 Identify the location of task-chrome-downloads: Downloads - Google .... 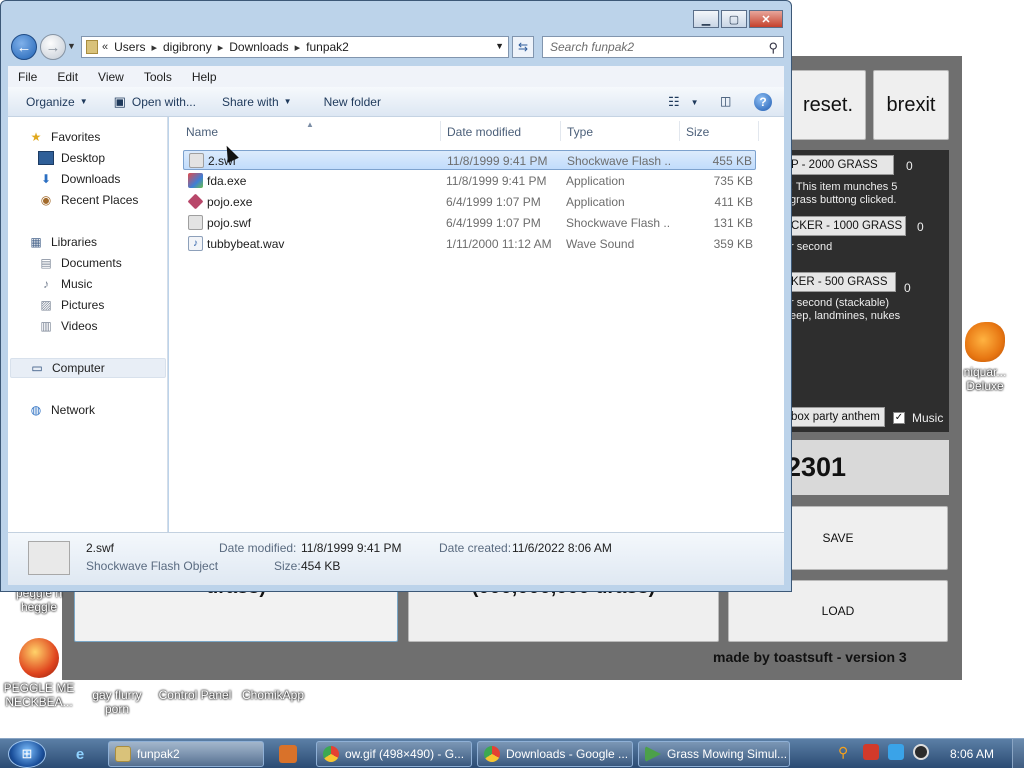
(555, 754).